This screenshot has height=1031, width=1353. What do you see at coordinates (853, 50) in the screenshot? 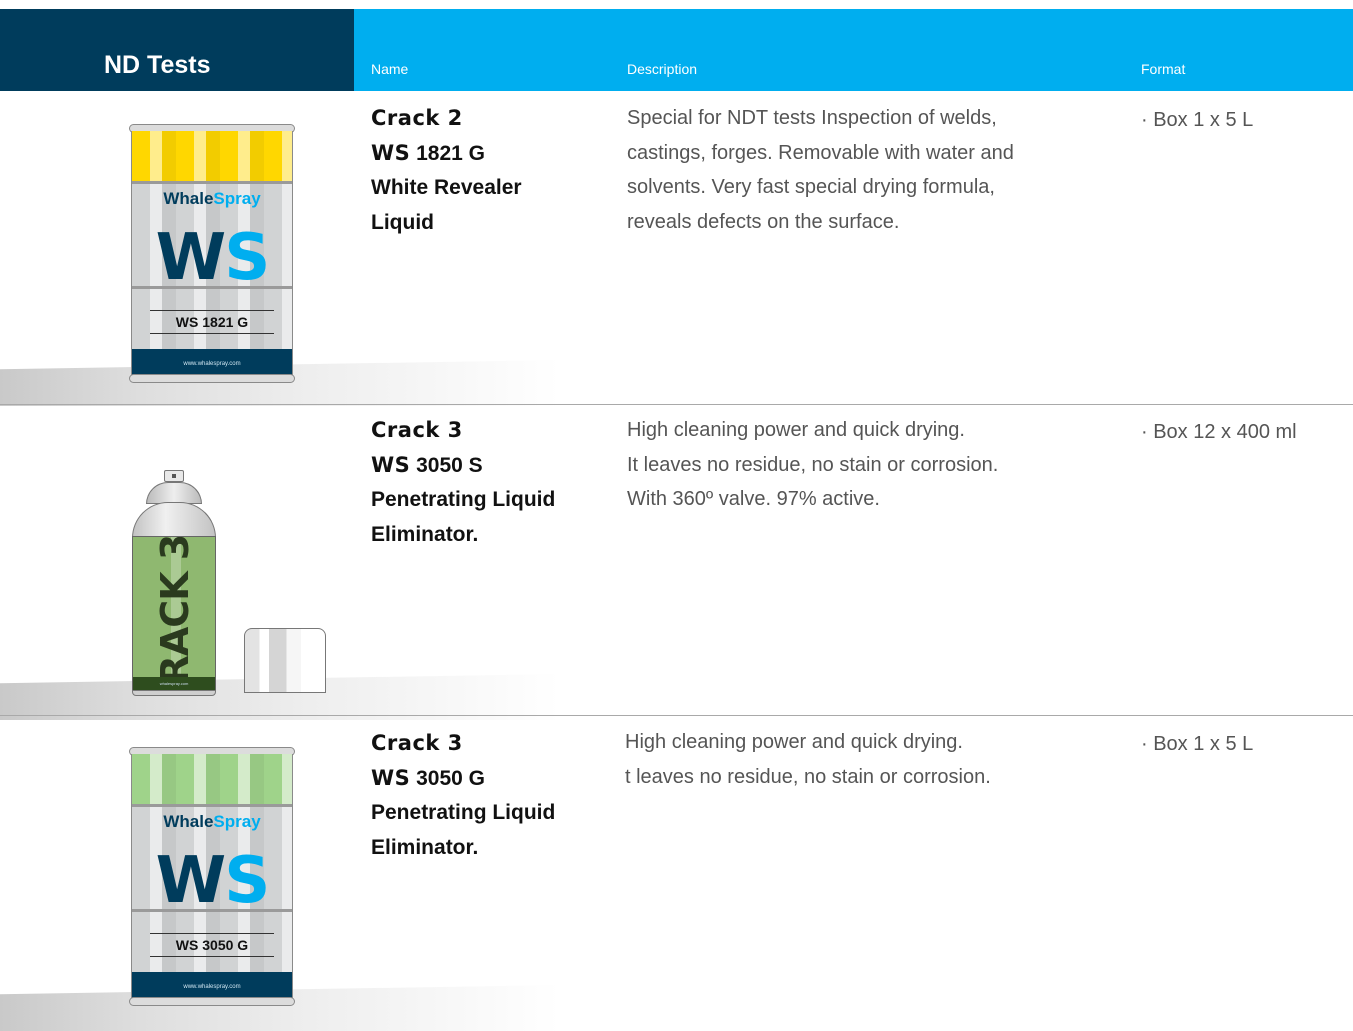
I see `header-columns-bar` at bounding box center [853, 50].